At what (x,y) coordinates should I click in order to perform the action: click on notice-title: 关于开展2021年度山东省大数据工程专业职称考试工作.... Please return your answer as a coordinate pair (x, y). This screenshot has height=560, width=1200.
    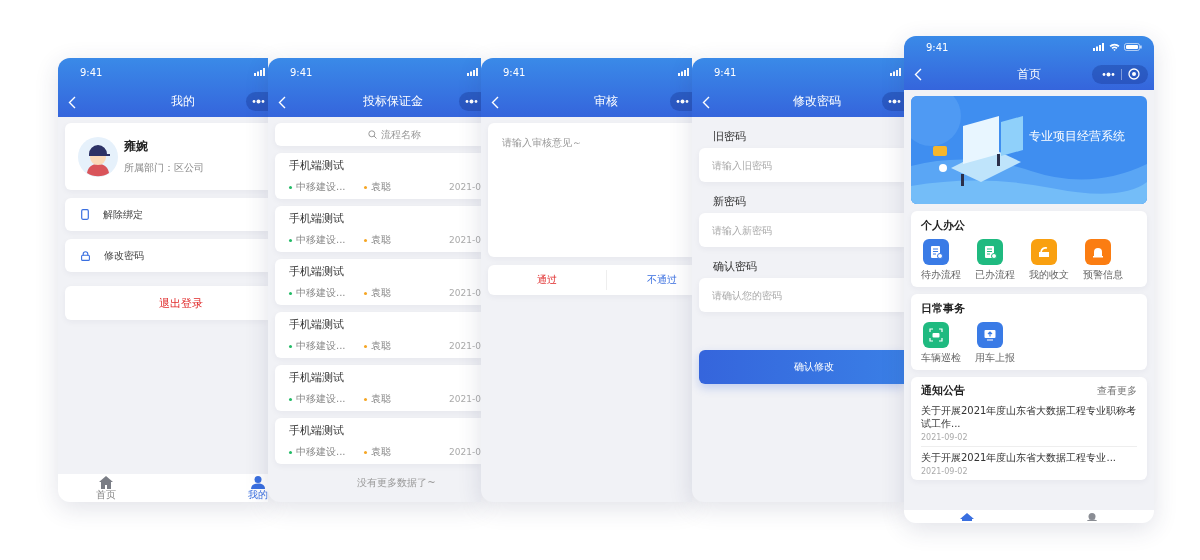
    Looking at the image, I should click on (1029, 417).